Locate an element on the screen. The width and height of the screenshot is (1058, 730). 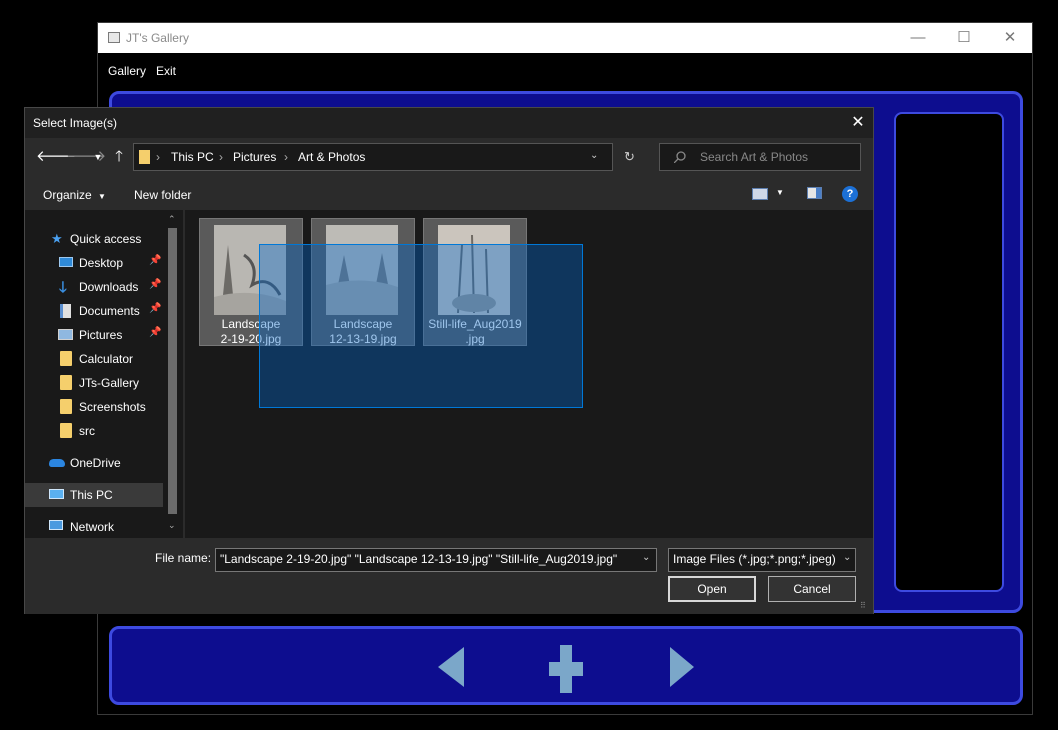
sidebar-item-desktop: Desktop 📌 is located at coordinates (94, 263).